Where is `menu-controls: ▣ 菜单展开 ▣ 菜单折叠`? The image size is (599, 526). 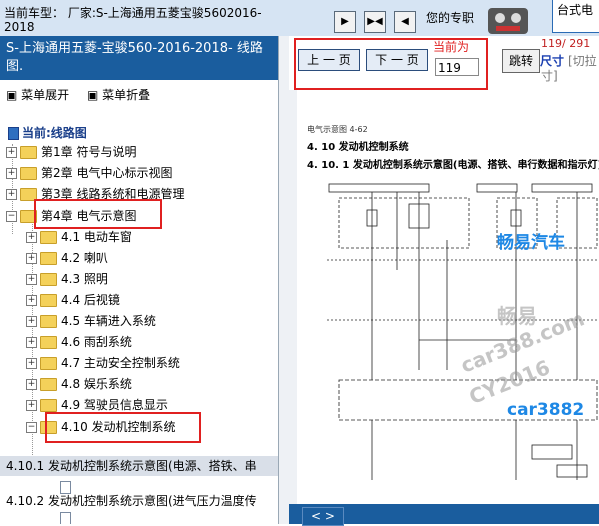 menu-controls: ▣ 菜单展开 ▣ 菜单折叠 is located at coordinates (85, 94).